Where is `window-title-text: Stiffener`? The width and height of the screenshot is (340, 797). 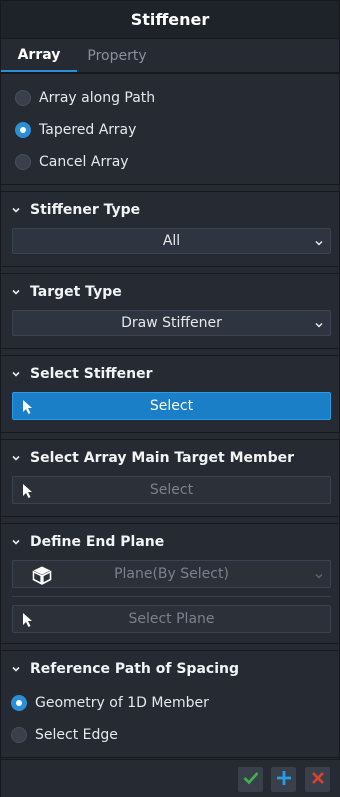 window-title-text: Stiffener is located at coordinates (170, 19).